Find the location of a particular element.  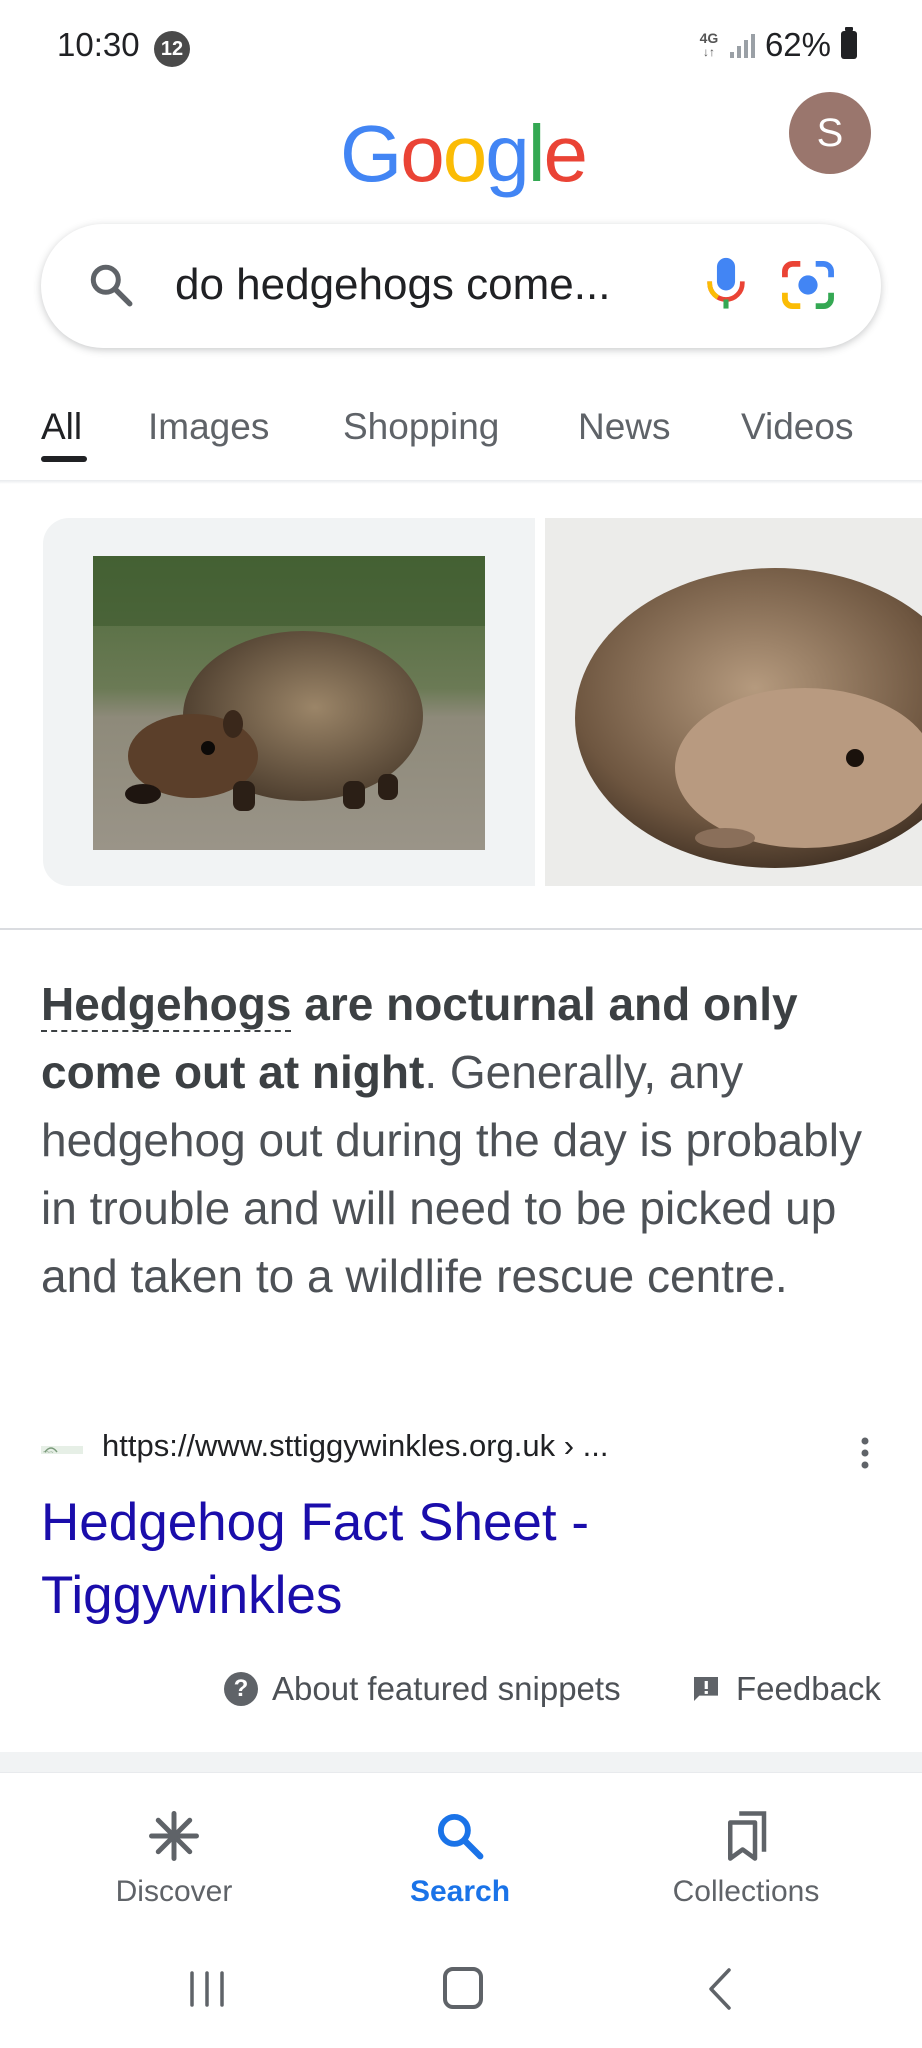

back-icon is located at coordinates (720, 1989).